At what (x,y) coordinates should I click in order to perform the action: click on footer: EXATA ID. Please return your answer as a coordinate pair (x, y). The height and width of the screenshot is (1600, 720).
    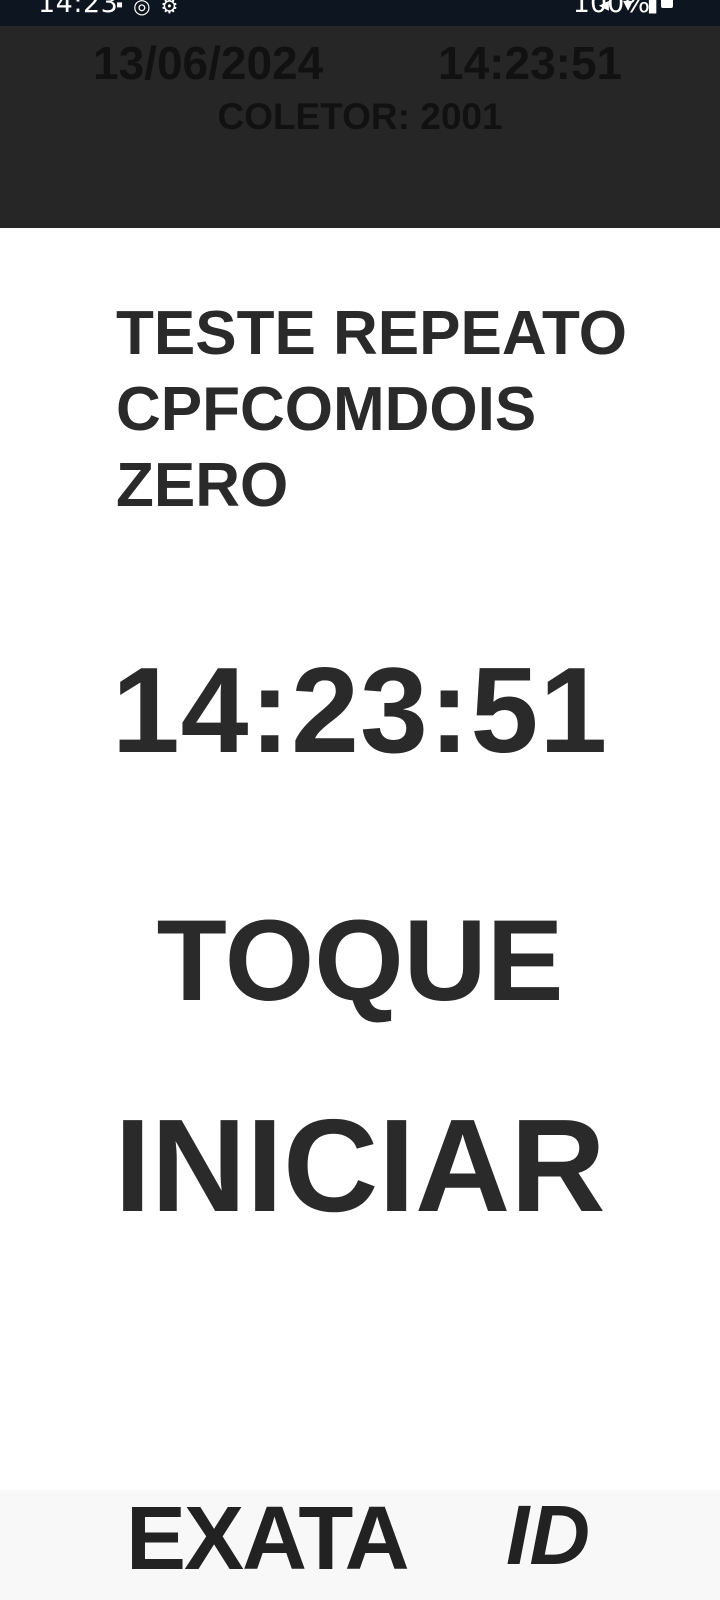
    Looking at the image, I should click on (360, 1545).